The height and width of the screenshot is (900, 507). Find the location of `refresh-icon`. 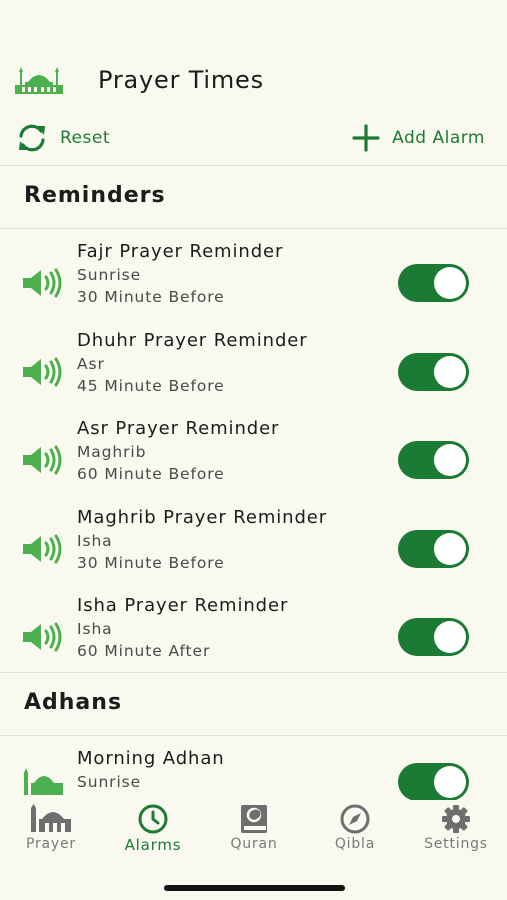

refresh-icon is located at coordinates (32, 138).